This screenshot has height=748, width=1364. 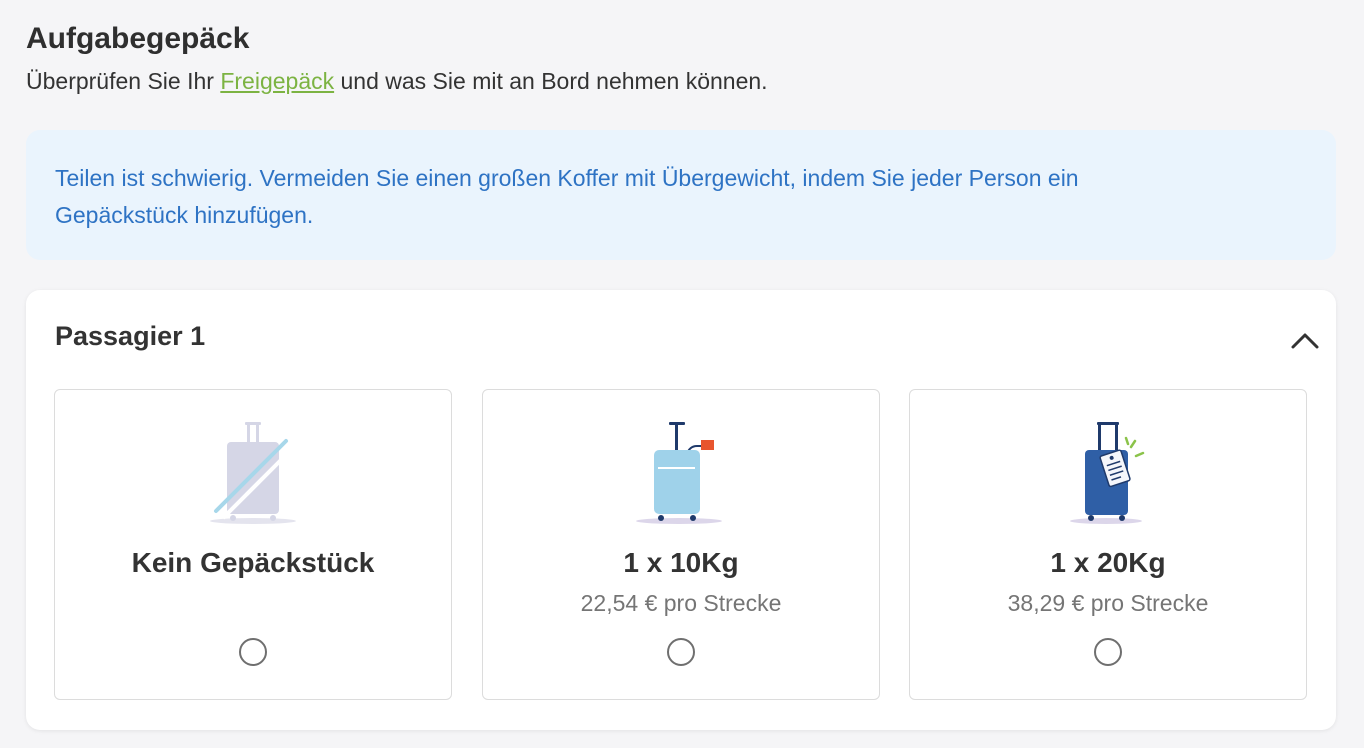 I want to click on subtitle-text-end: und was Sie mit an Bord nehmen können., so click(x=551, y=81).